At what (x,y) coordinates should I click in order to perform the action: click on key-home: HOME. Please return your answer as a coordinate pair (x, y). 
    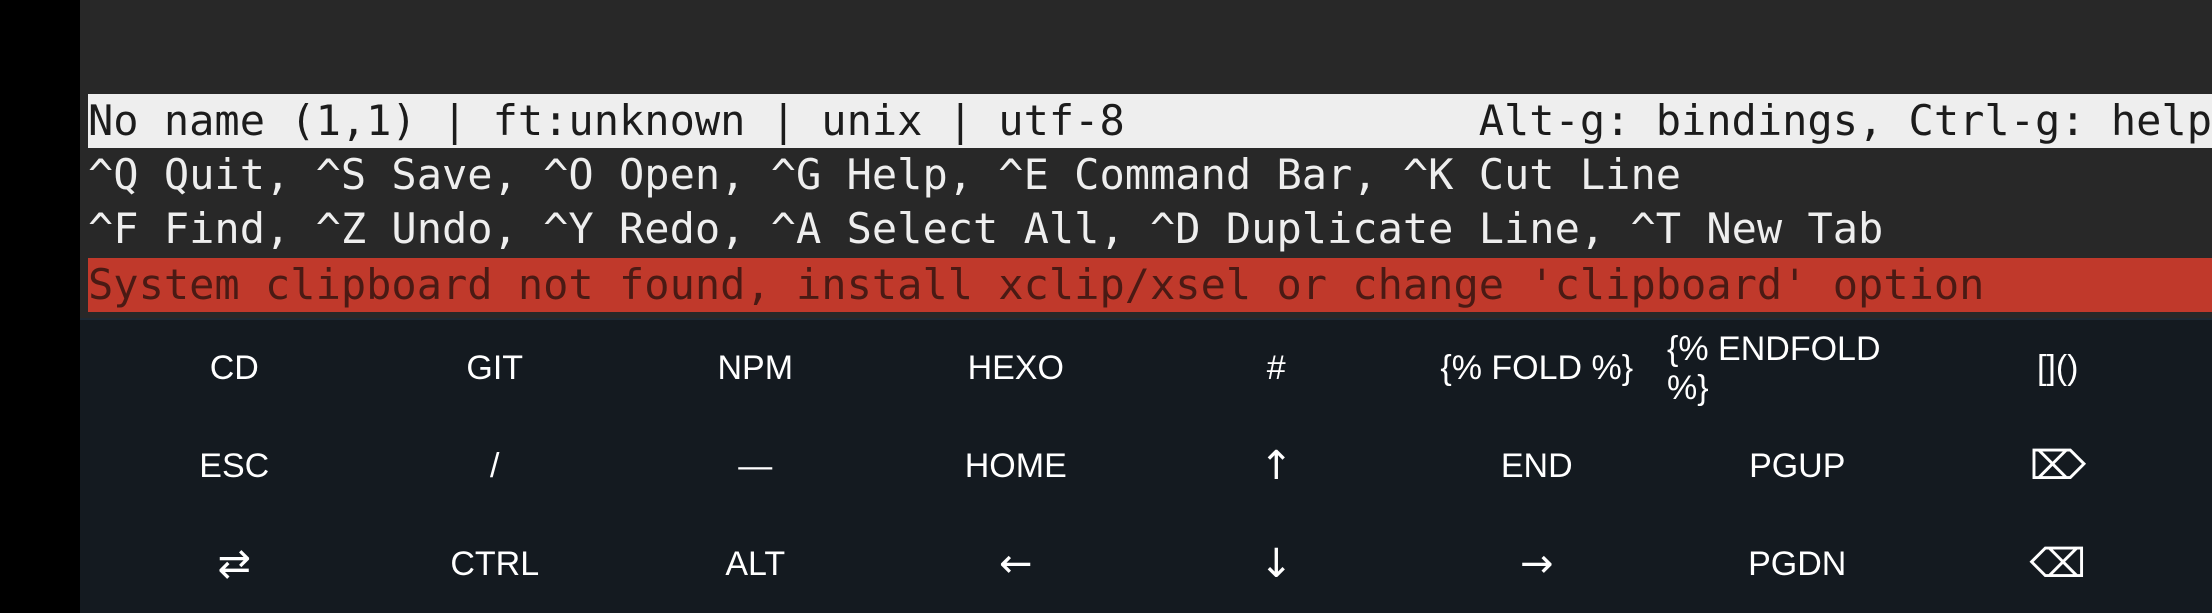
    Looking at the image, I should click on (1016, 467).